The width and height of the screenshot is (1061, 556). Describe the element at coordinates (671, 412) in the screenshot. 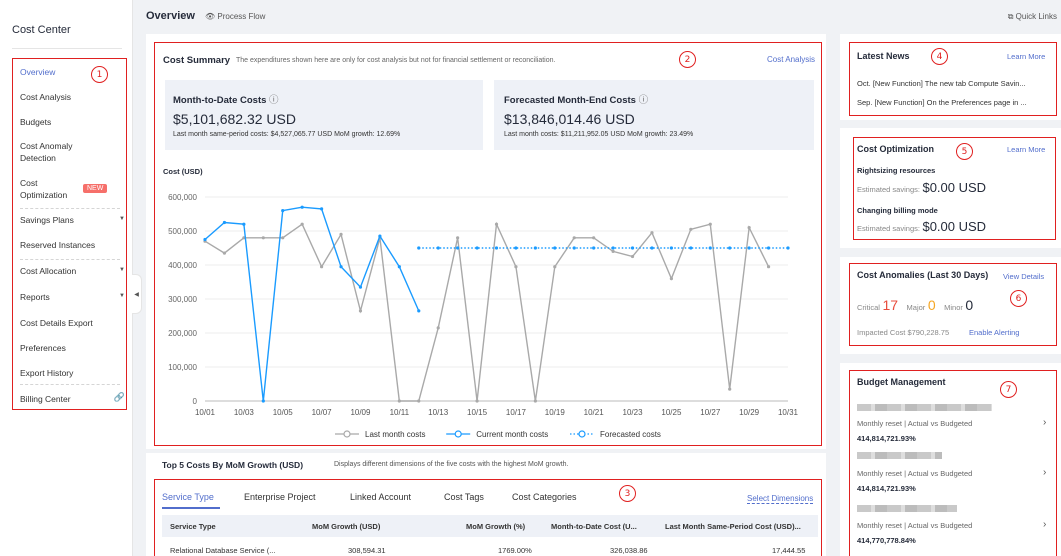

I see `x-tick-label: 10/25` at that location.